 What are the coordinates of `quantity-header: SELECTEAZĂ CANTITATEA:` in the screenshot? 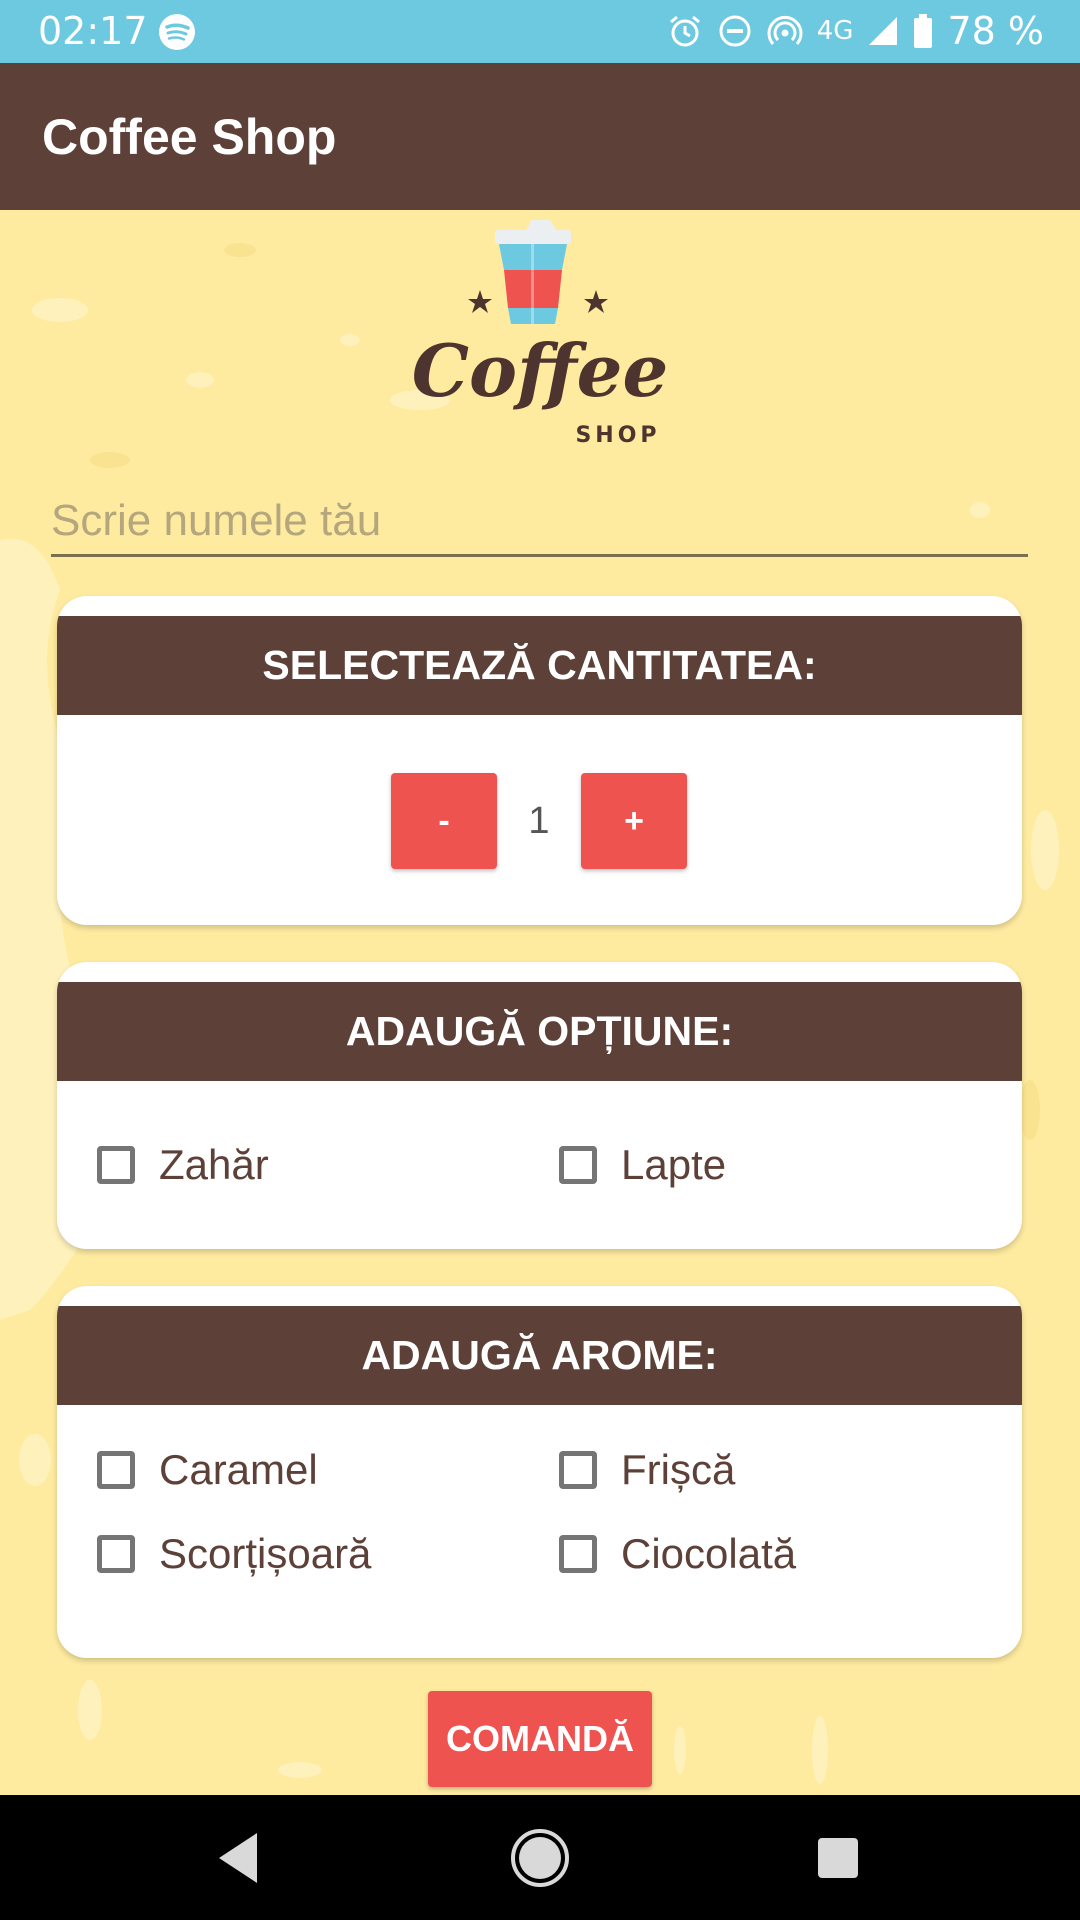 It's located at (539, 665).